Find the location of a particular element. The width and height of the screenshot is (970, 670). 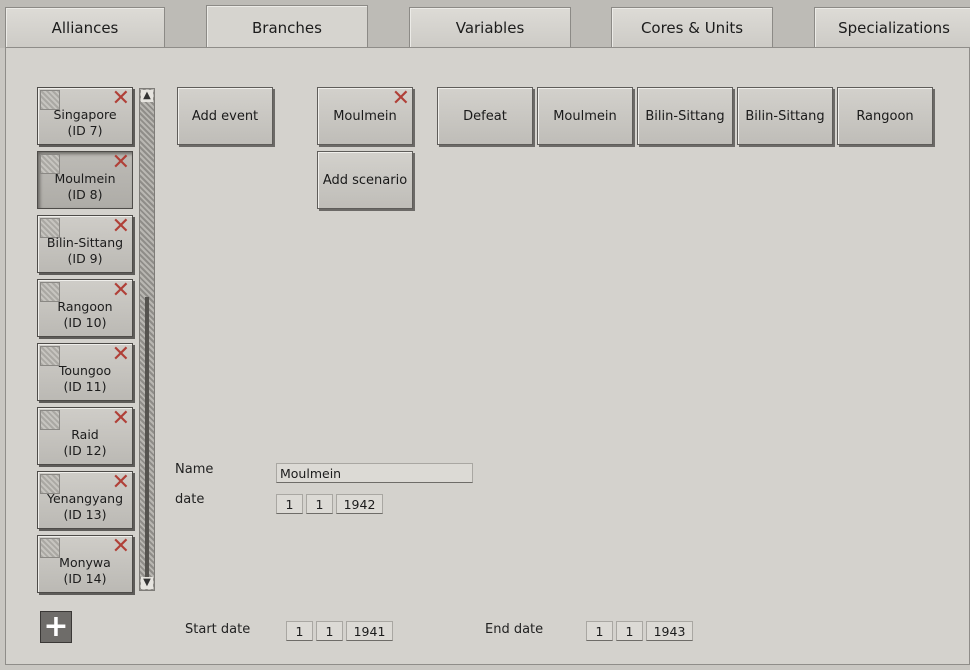

item-name: Bilin-Sittang is located at coordinates (85, 242).